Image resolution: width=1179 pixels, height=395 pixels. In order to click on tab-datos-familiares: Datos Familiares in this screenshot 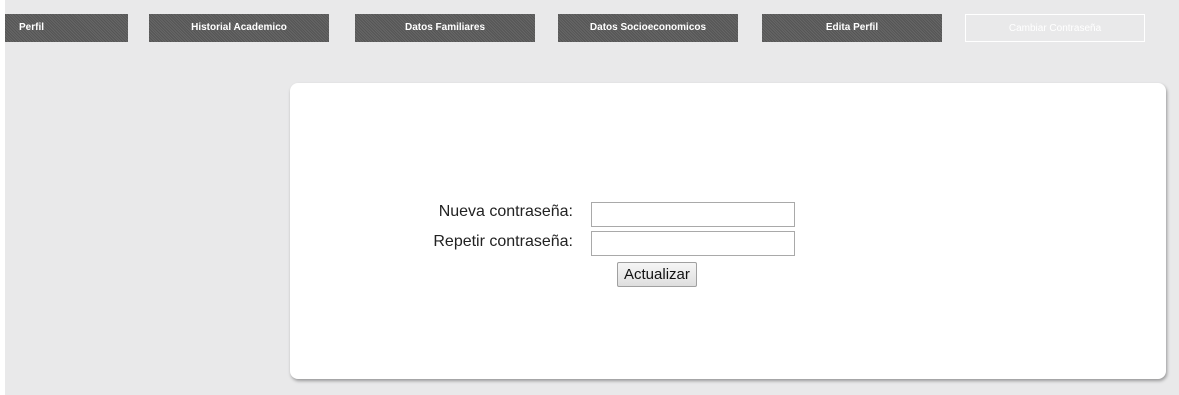, I will do `click(445, 28)`.